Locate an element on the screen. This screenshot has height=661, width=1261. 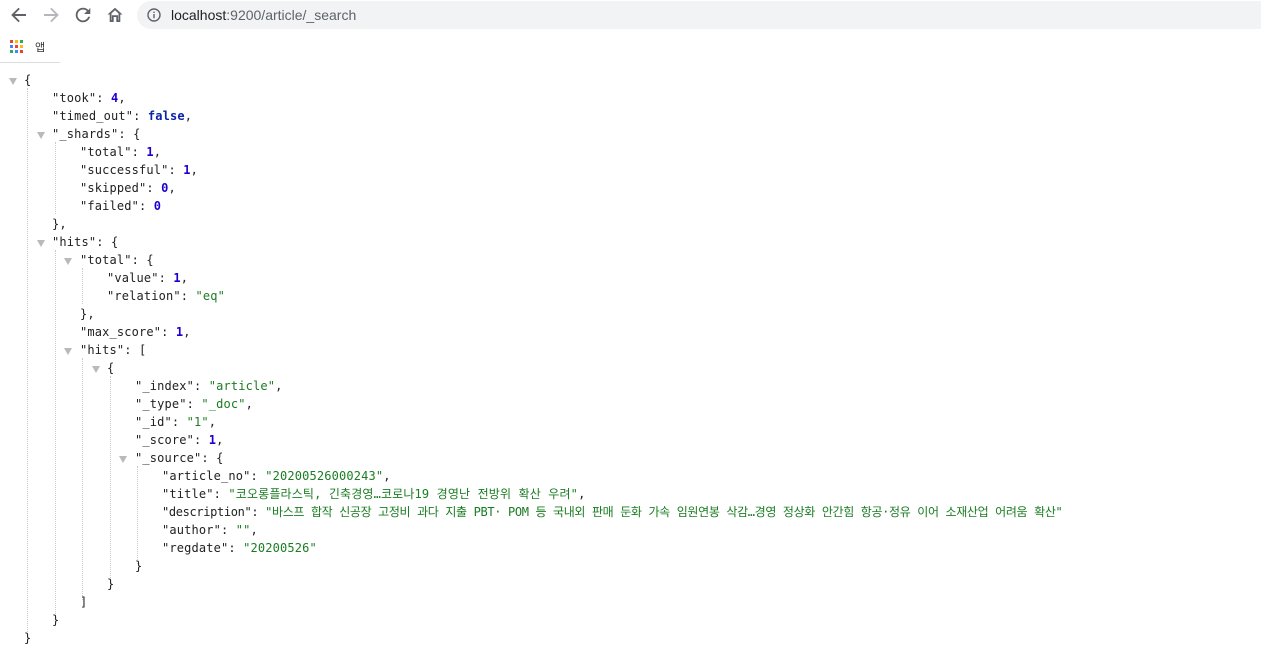
back-button is located at coordinates (19, 15).